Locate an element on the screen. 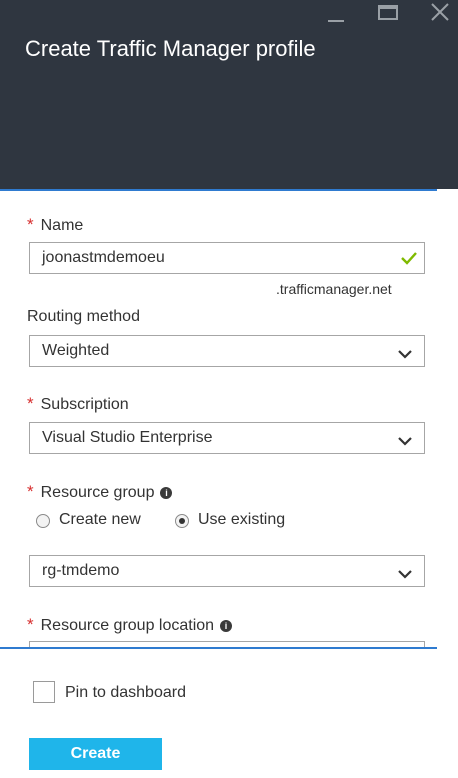  name-input-value: joonastmdemoeu is located at coordinates (103, 257).